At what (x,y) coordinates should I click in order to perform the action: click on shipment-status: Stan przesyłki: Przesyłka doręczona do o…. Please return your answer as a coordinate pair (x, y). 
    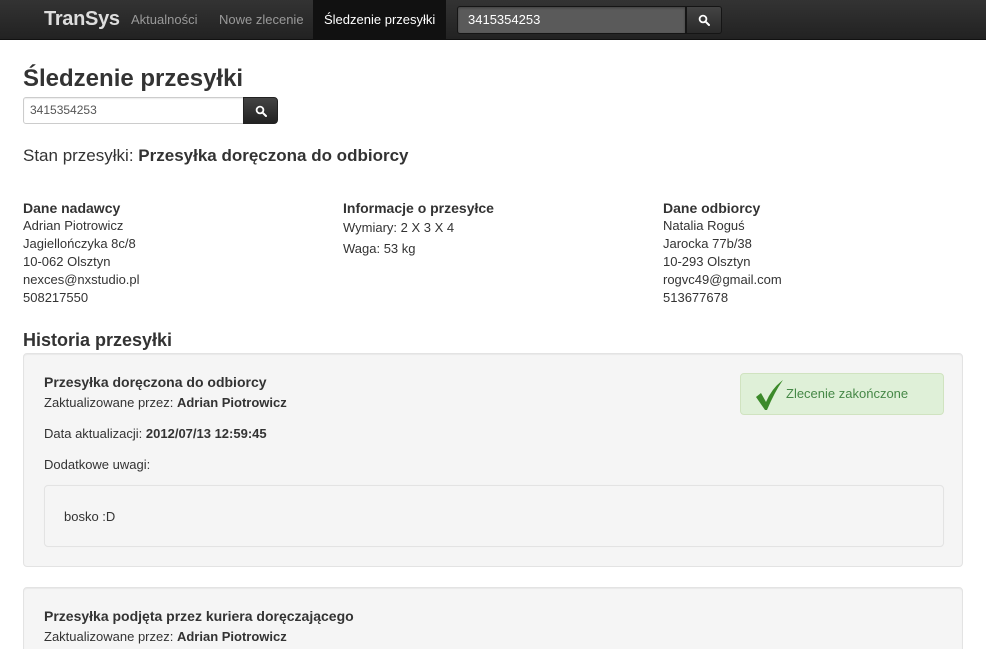
    Looking at the image, I should click on (215, 156).